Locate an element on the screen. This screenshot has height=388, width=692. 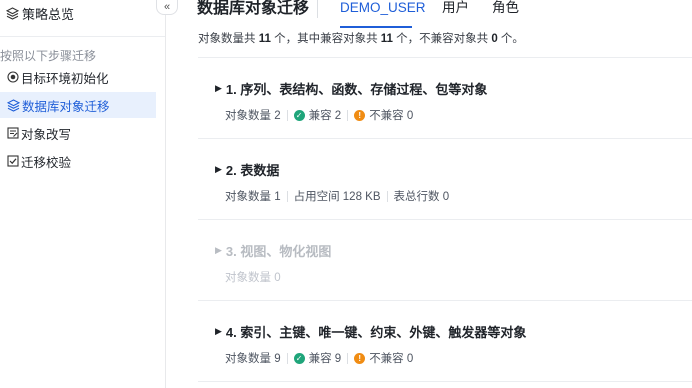
sidebar-item-target-init: 目标环境初始化 is located at coordinates (78, 77).